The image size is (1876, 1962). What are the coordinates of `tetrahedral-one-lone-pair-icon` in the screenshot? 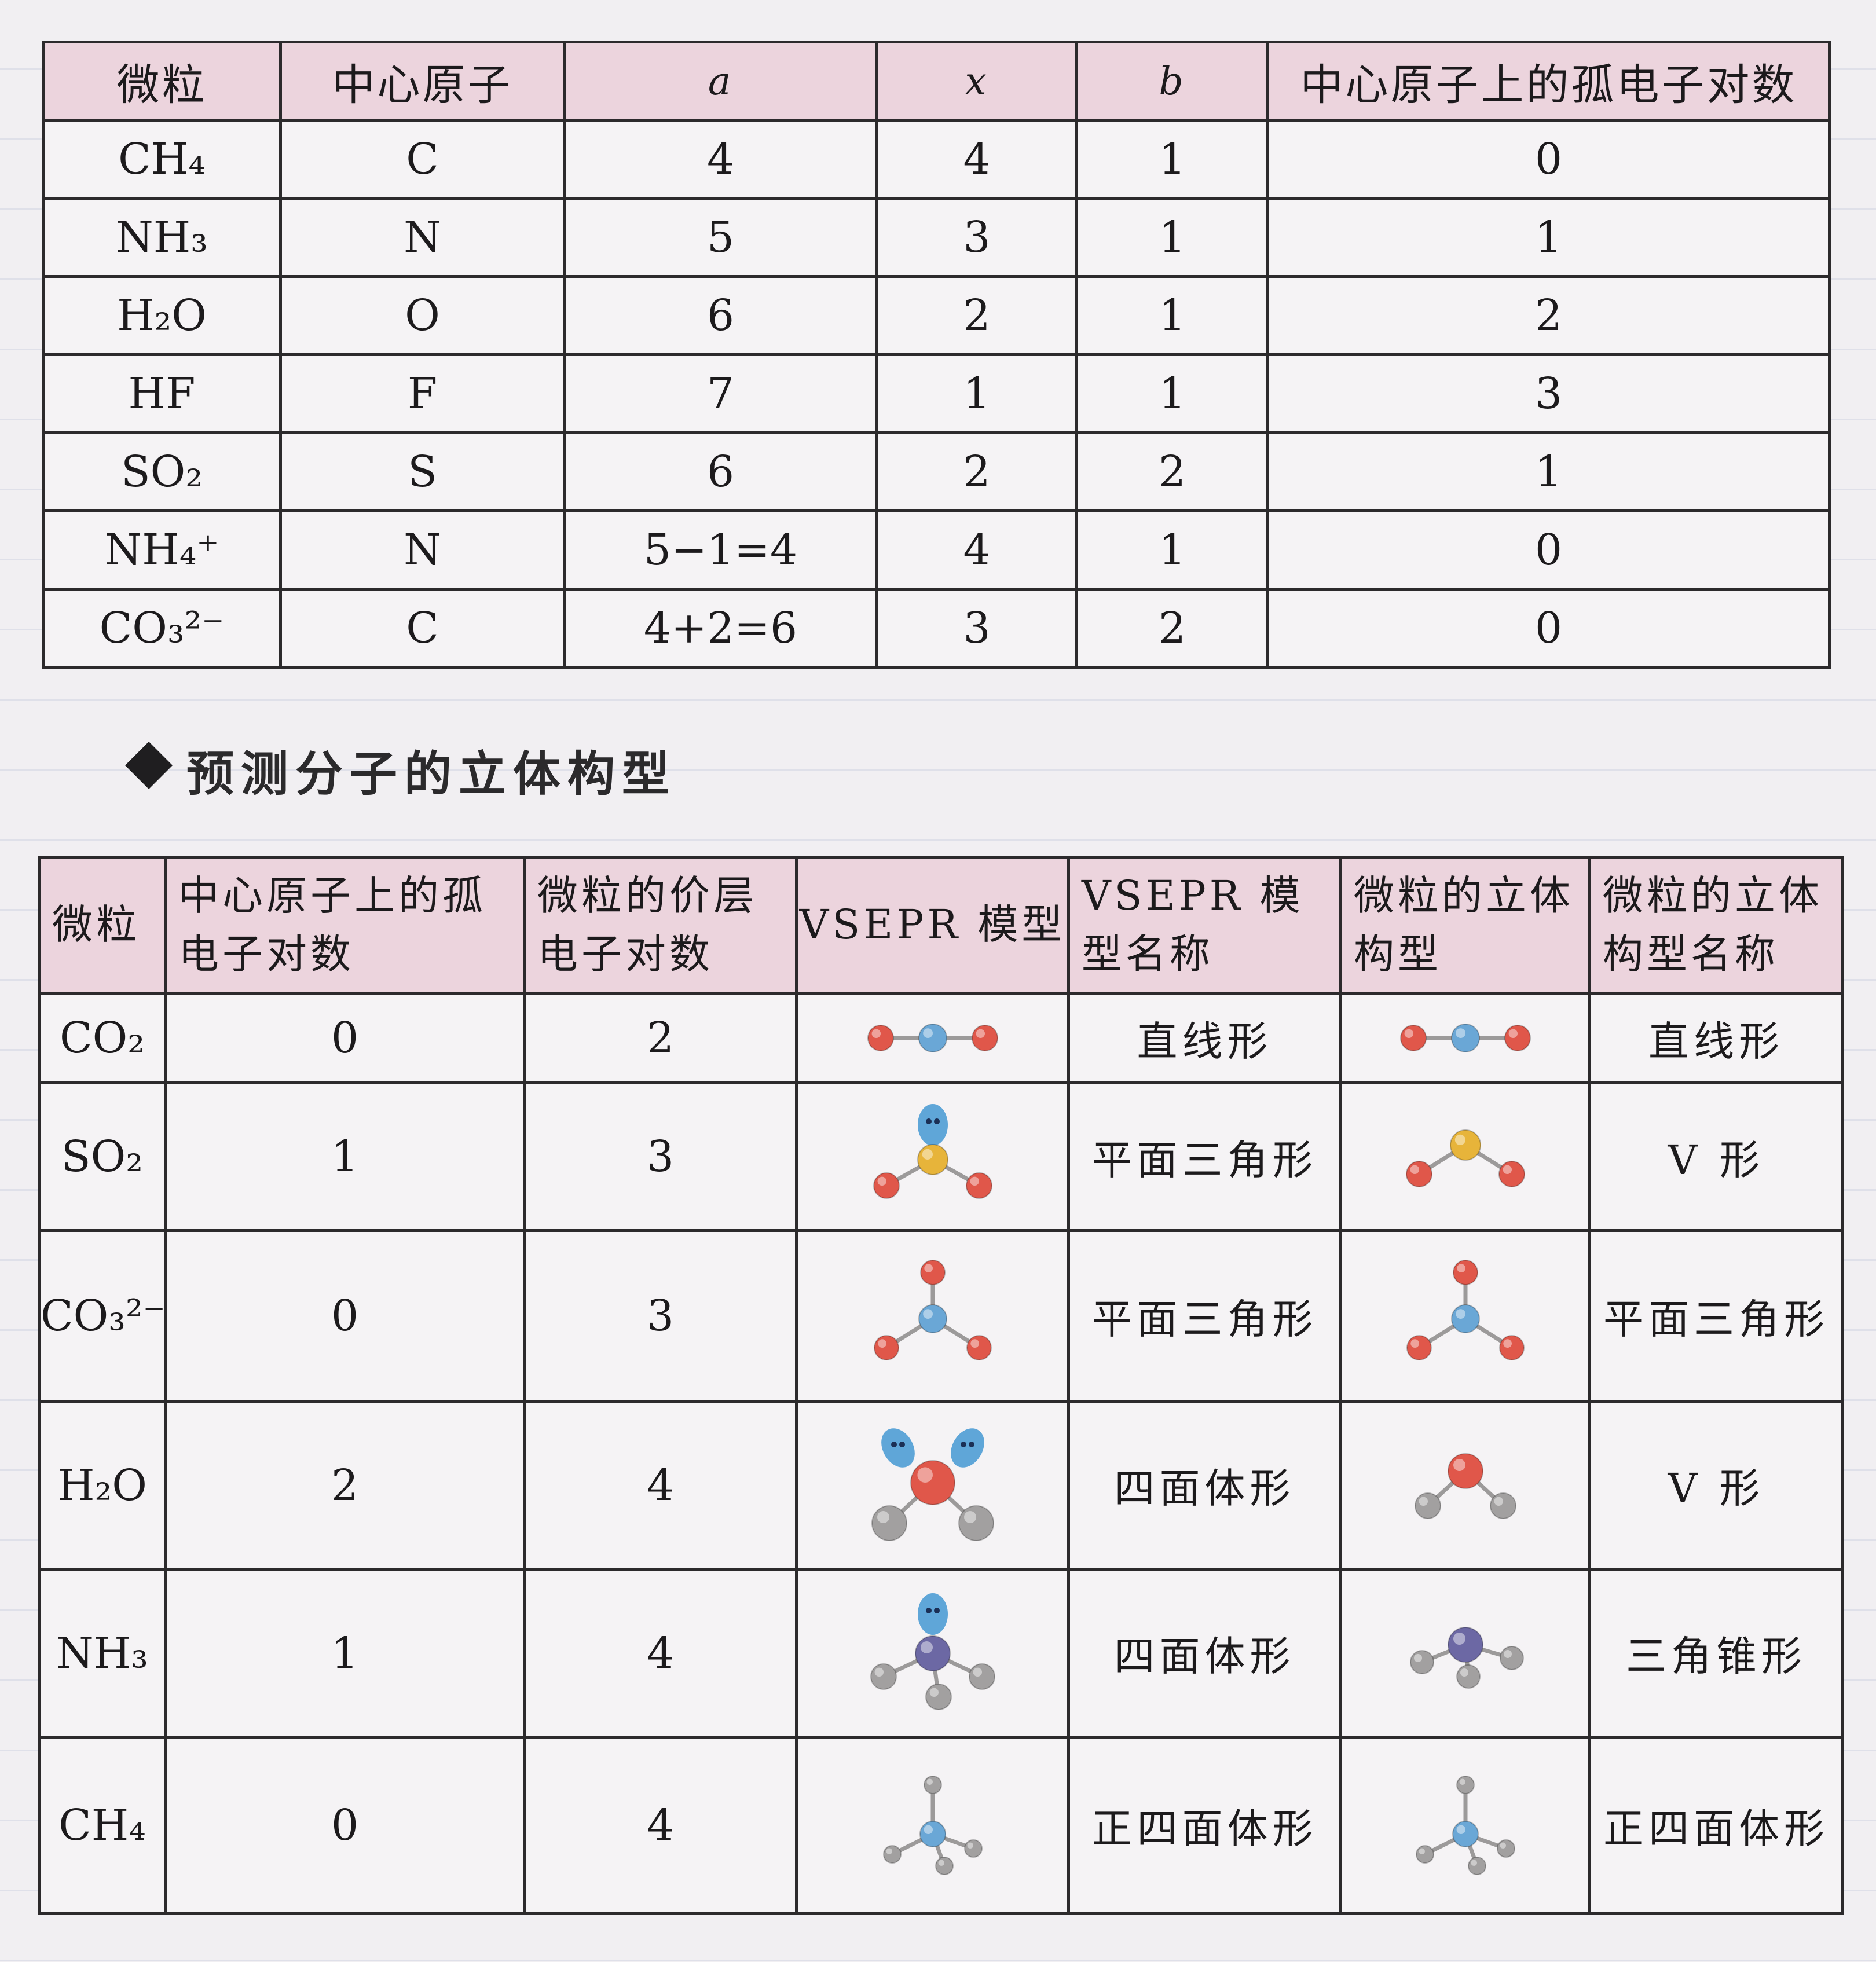 It's located at (933, 1652).